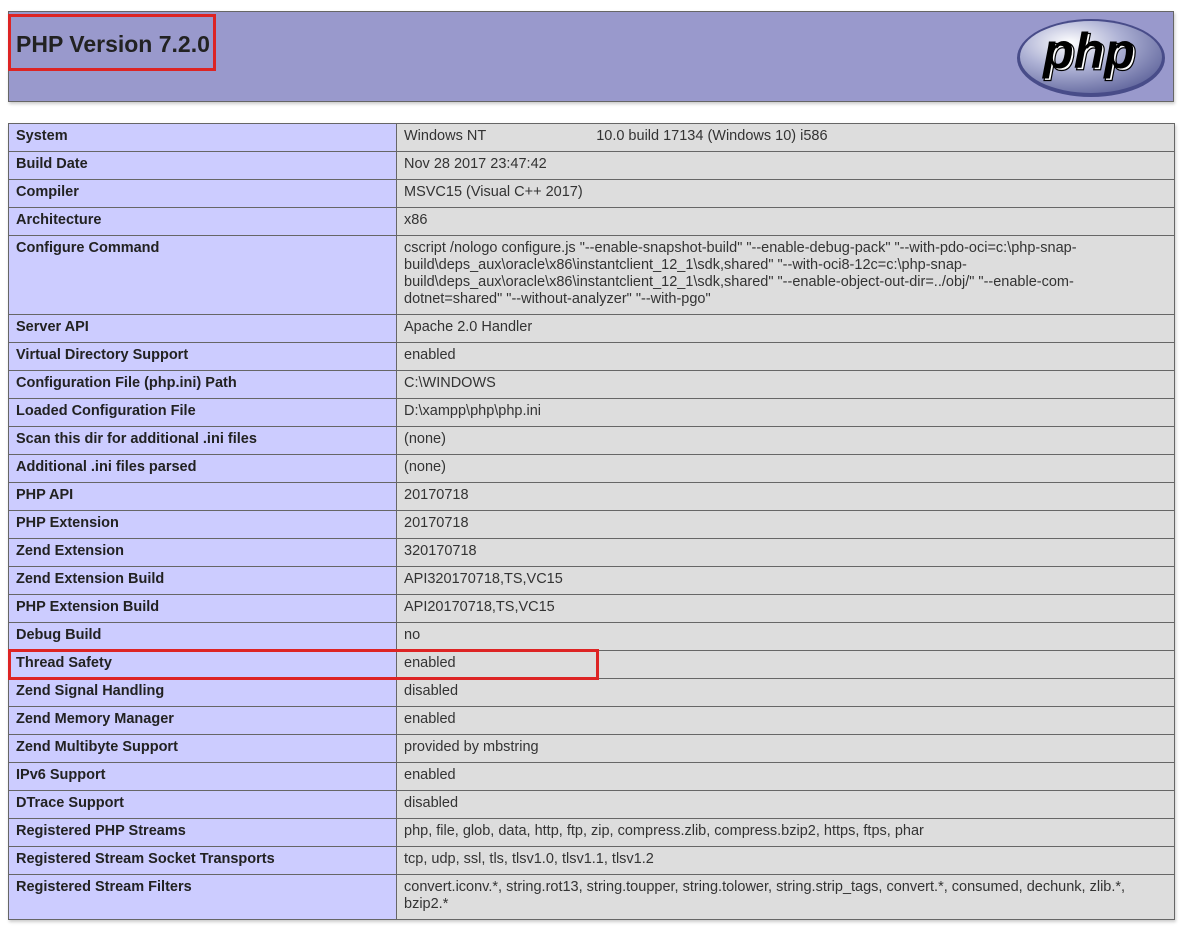 The height and width of the screenshot is (930, 1184). What do you see at coordinates (591, 56) in the screenshot?
I see `phpinfo-header: PHP Version 7.2.0 php php` at bounding box center [591, 56].